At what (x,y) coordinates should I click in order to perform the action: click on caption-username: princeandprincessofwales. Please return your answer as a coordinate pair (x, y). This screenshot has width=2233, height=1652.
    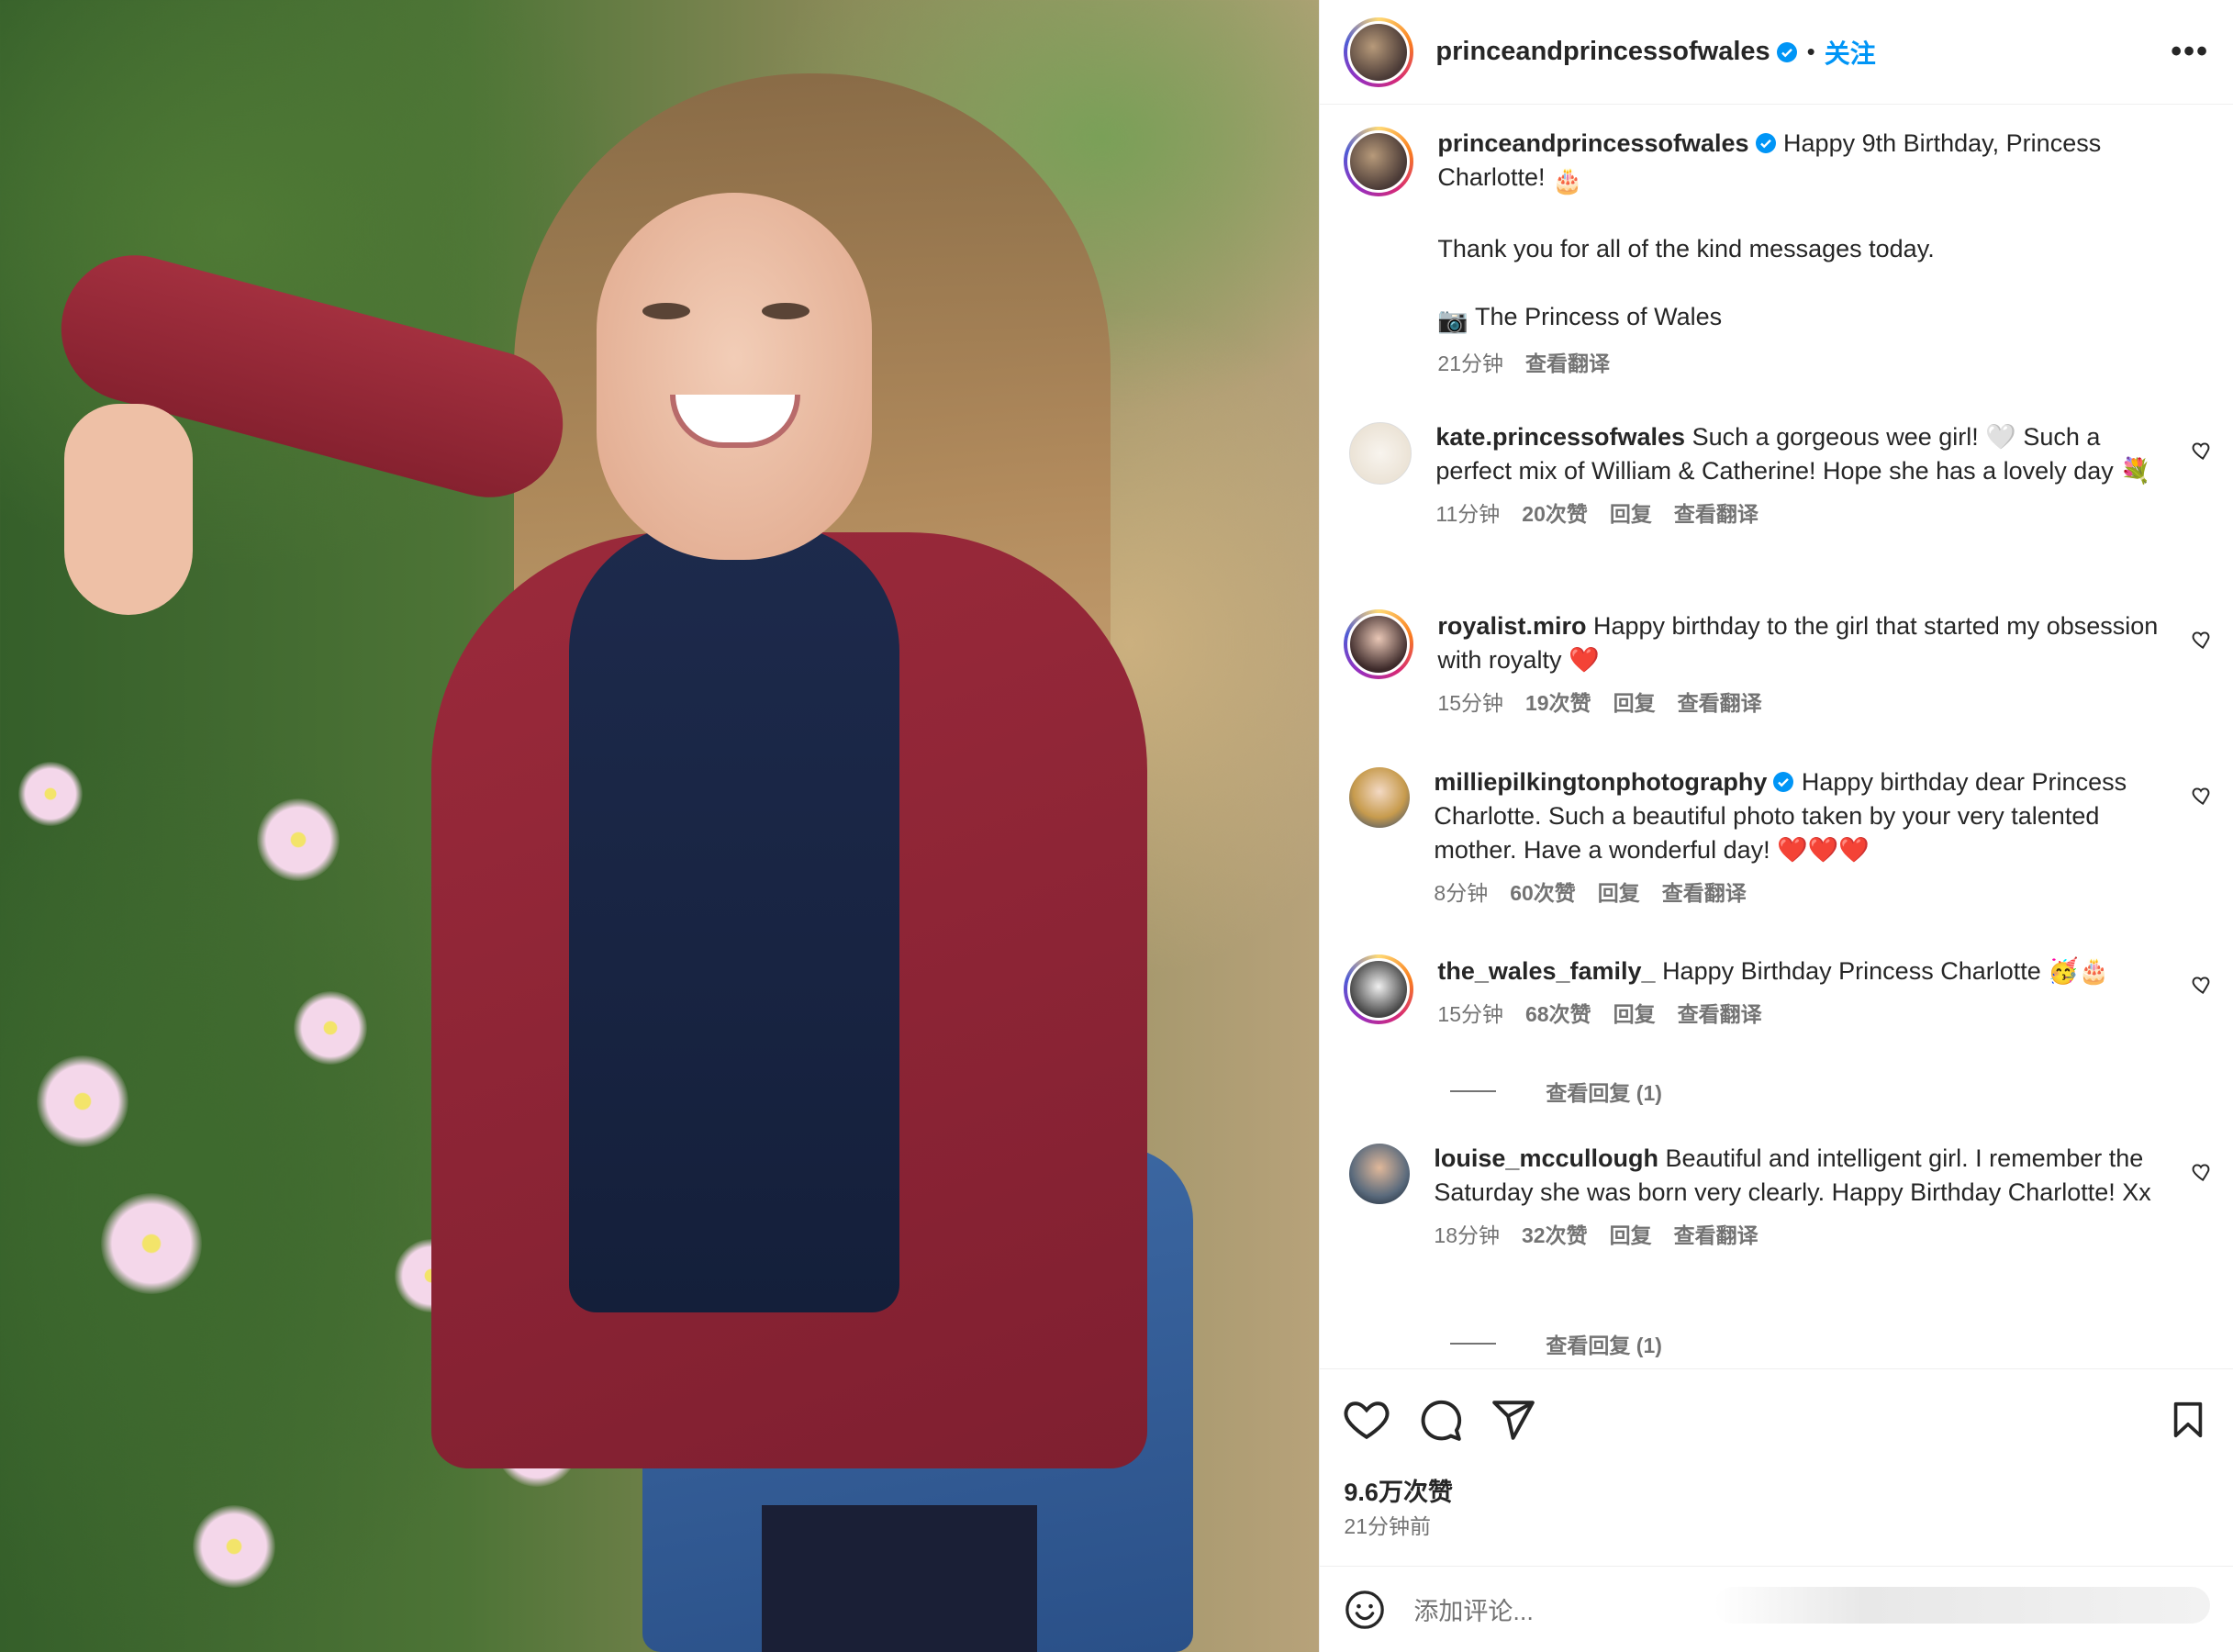
    Looking at the image, I should click on (1592, 143).